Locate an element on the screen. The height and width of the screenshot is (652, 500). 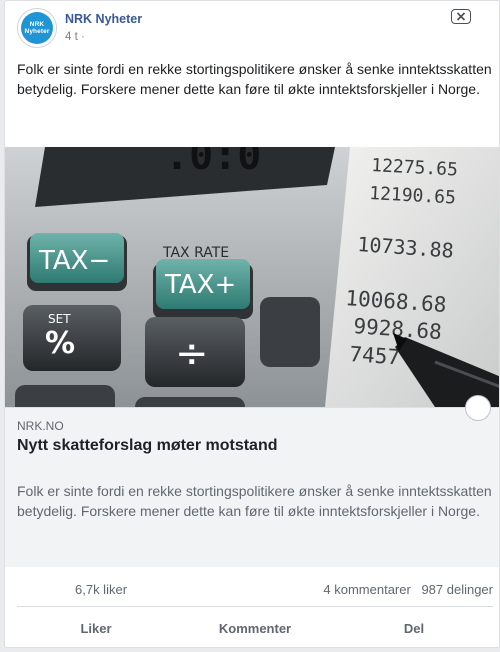
share-button: Del is located at coordinates (414, 627).